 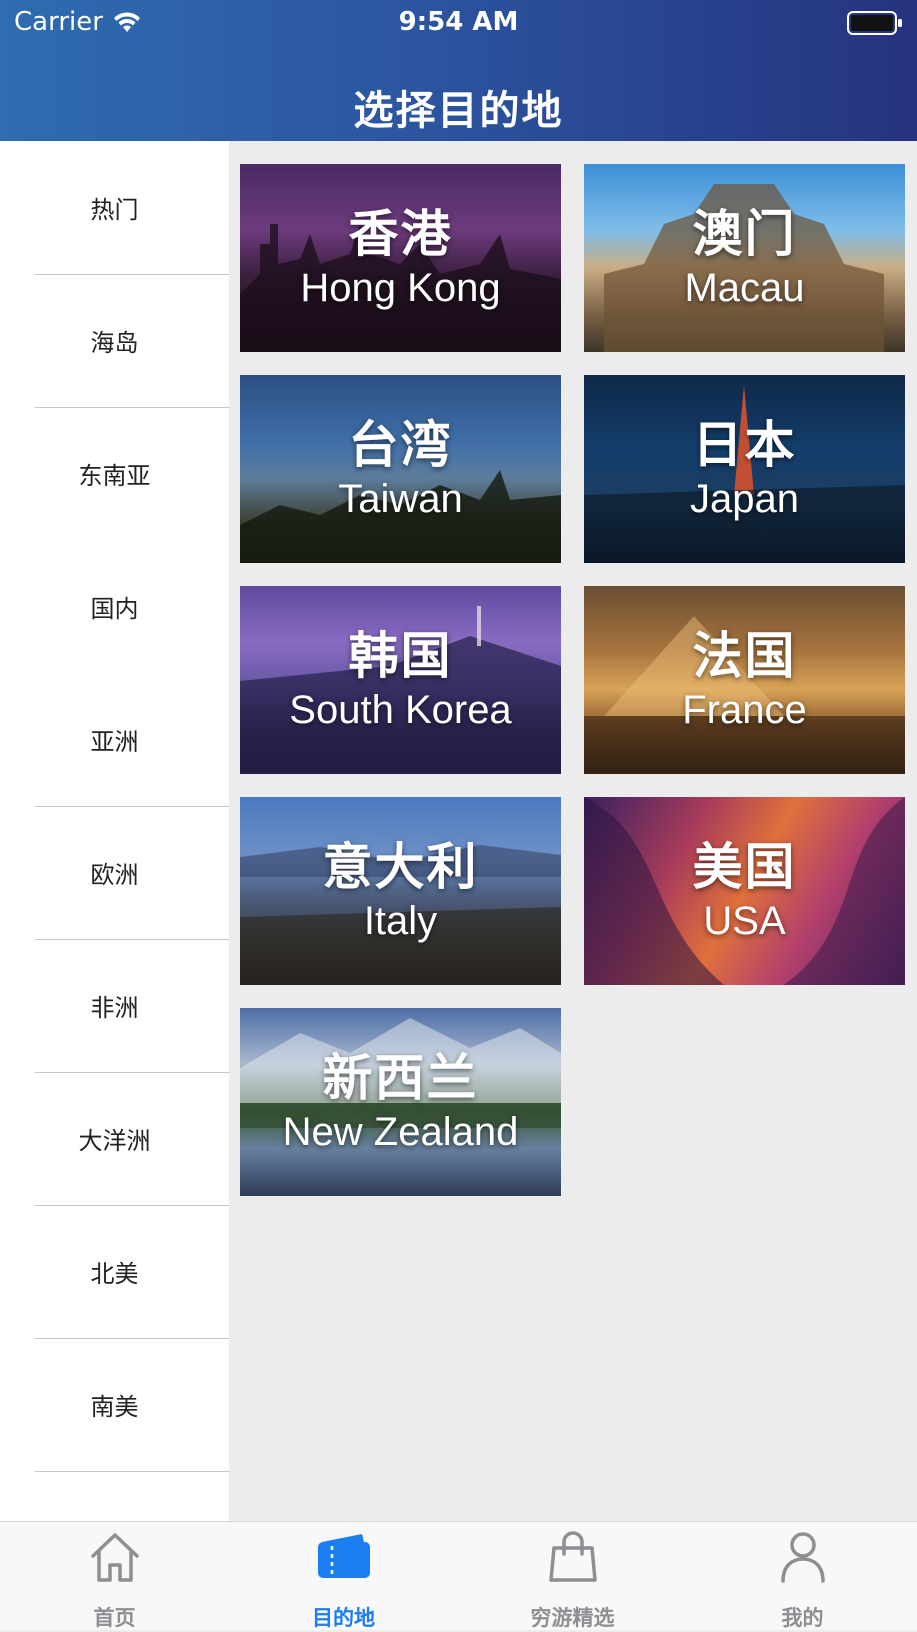 What do you see at coordinates (744, 499) in the screenshot?
I see `destination-name-en: Japan` at bounding box center [744, 499].